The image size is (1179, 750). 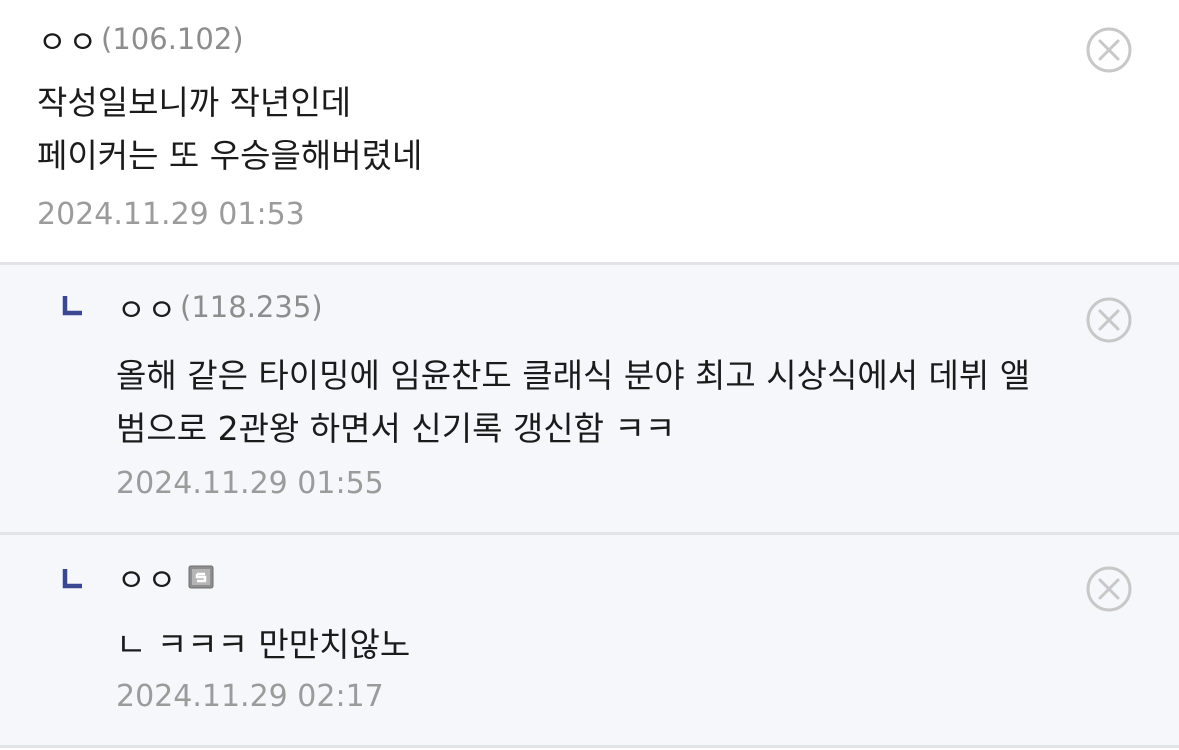 I want to click on comment-ip: (118.235), so click(x=251, y=307).